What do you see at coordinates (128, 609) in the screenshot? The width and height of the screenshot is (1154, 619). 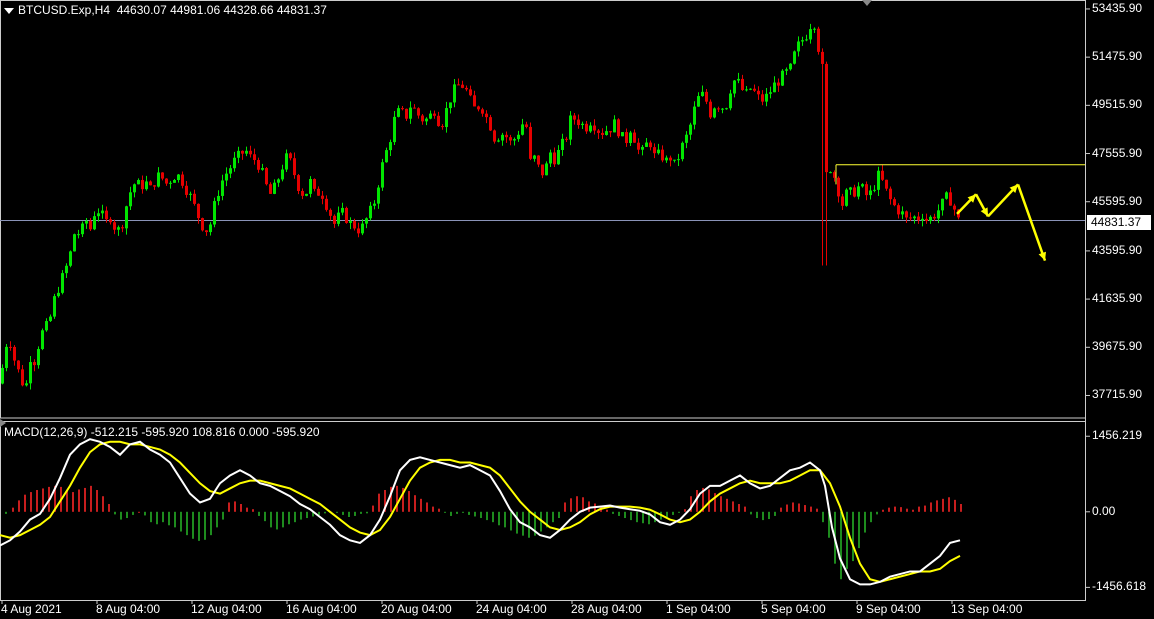 I see `x-tick-label: 8 Aug 04:00` at bounding box center [128, 609].